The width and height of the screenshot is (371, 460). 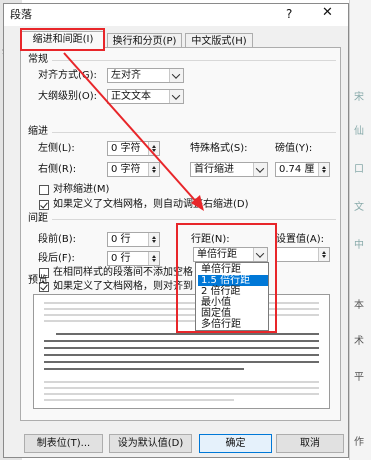 I want to click on section-heading-general: 常规, so click(x=38, y=59).